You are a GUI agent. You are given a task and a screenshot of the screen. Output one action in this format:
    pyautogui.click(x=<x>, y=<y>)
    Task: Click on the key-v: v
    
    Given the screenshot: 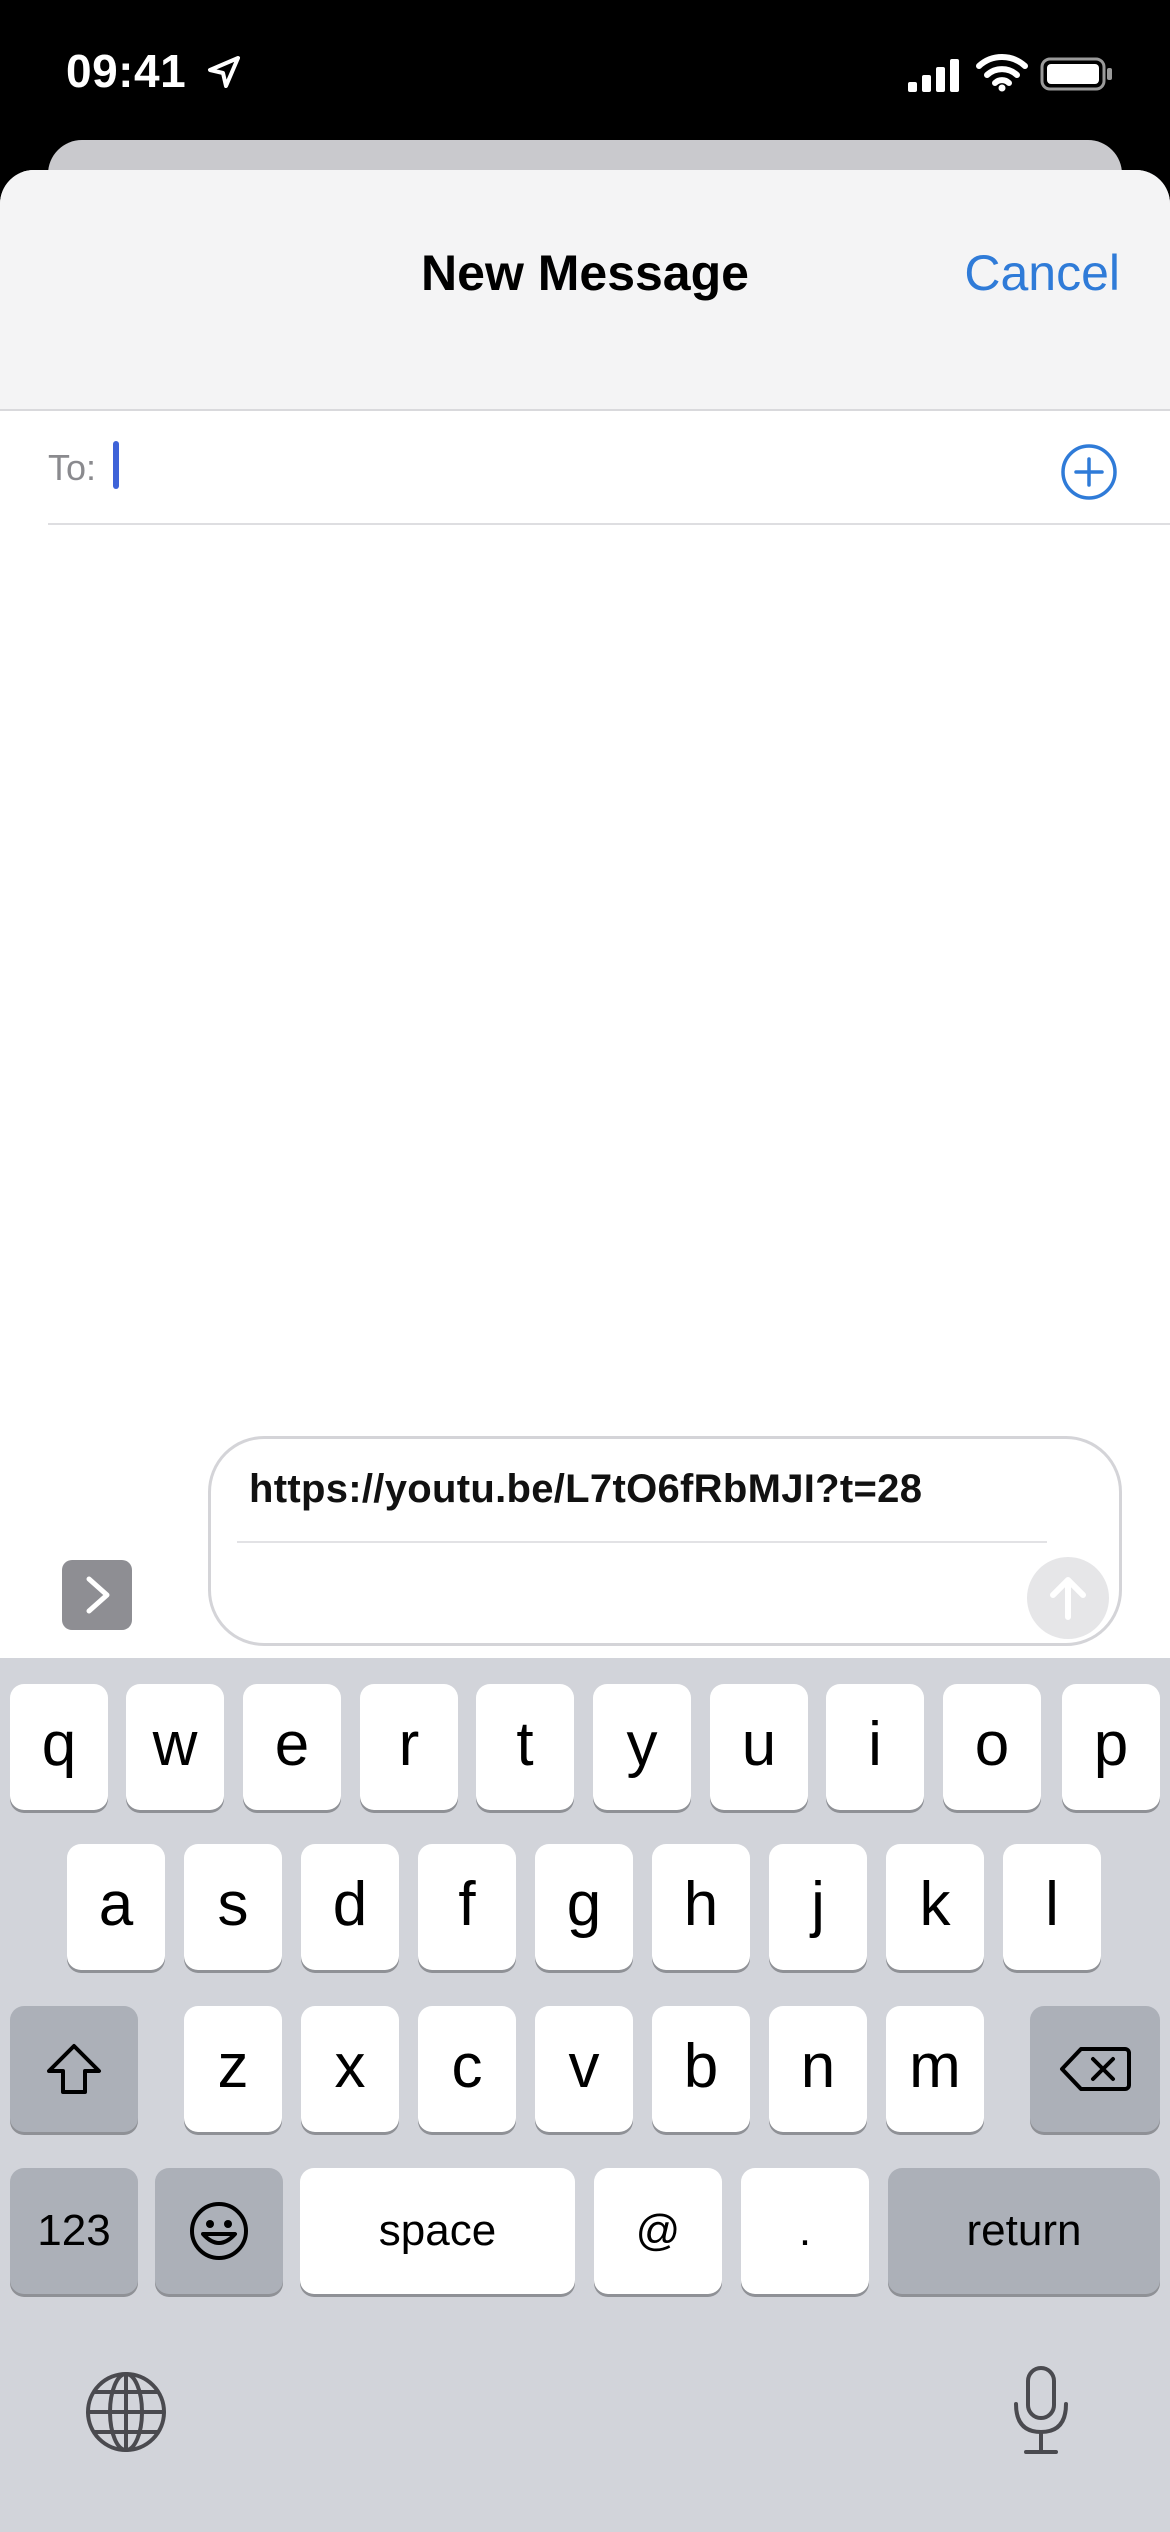 What is the action you would take?
    pyautogui.click(x=584, y=2069)
    